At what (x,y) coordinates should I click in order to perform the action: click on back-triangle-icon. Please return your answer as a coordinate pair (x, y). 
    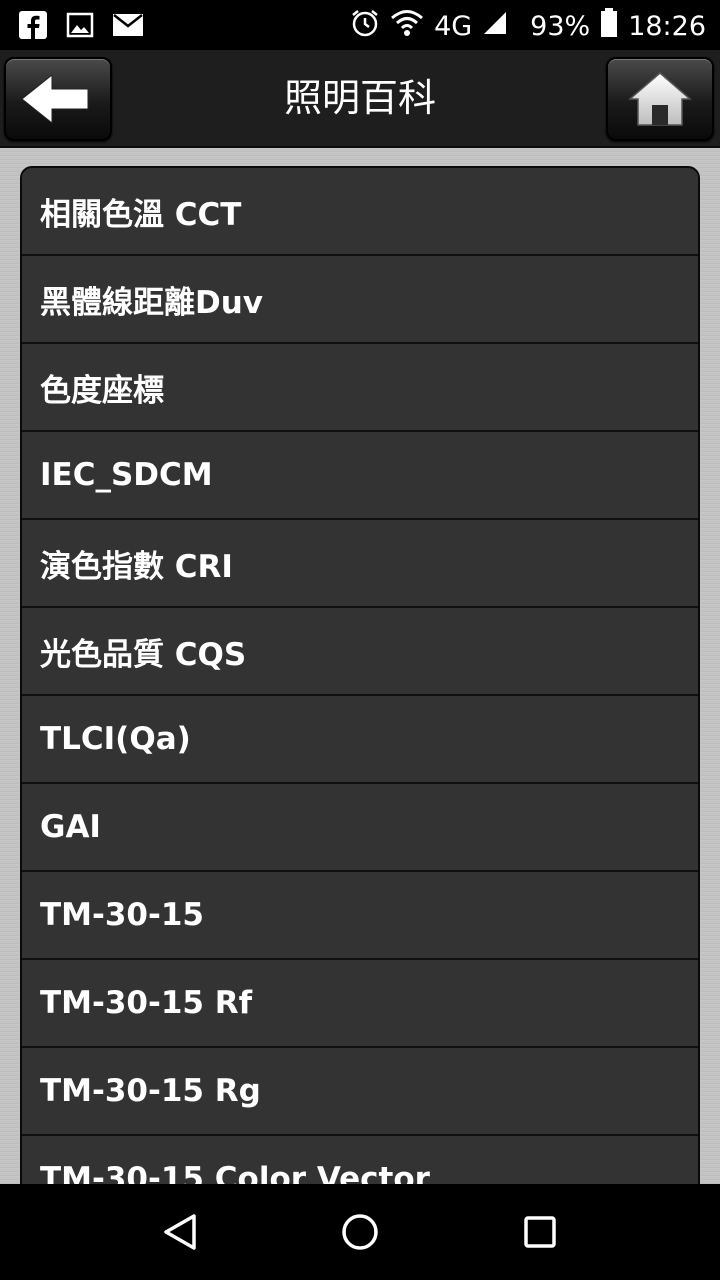
    Looking at the image, I should click on (180, 1235).